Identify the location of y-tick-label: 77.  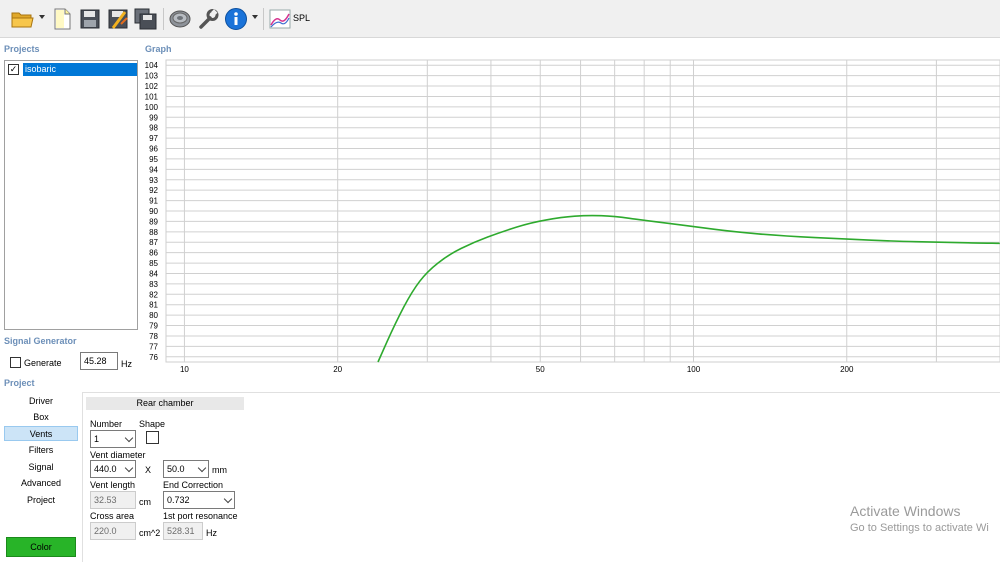
(153, 346).